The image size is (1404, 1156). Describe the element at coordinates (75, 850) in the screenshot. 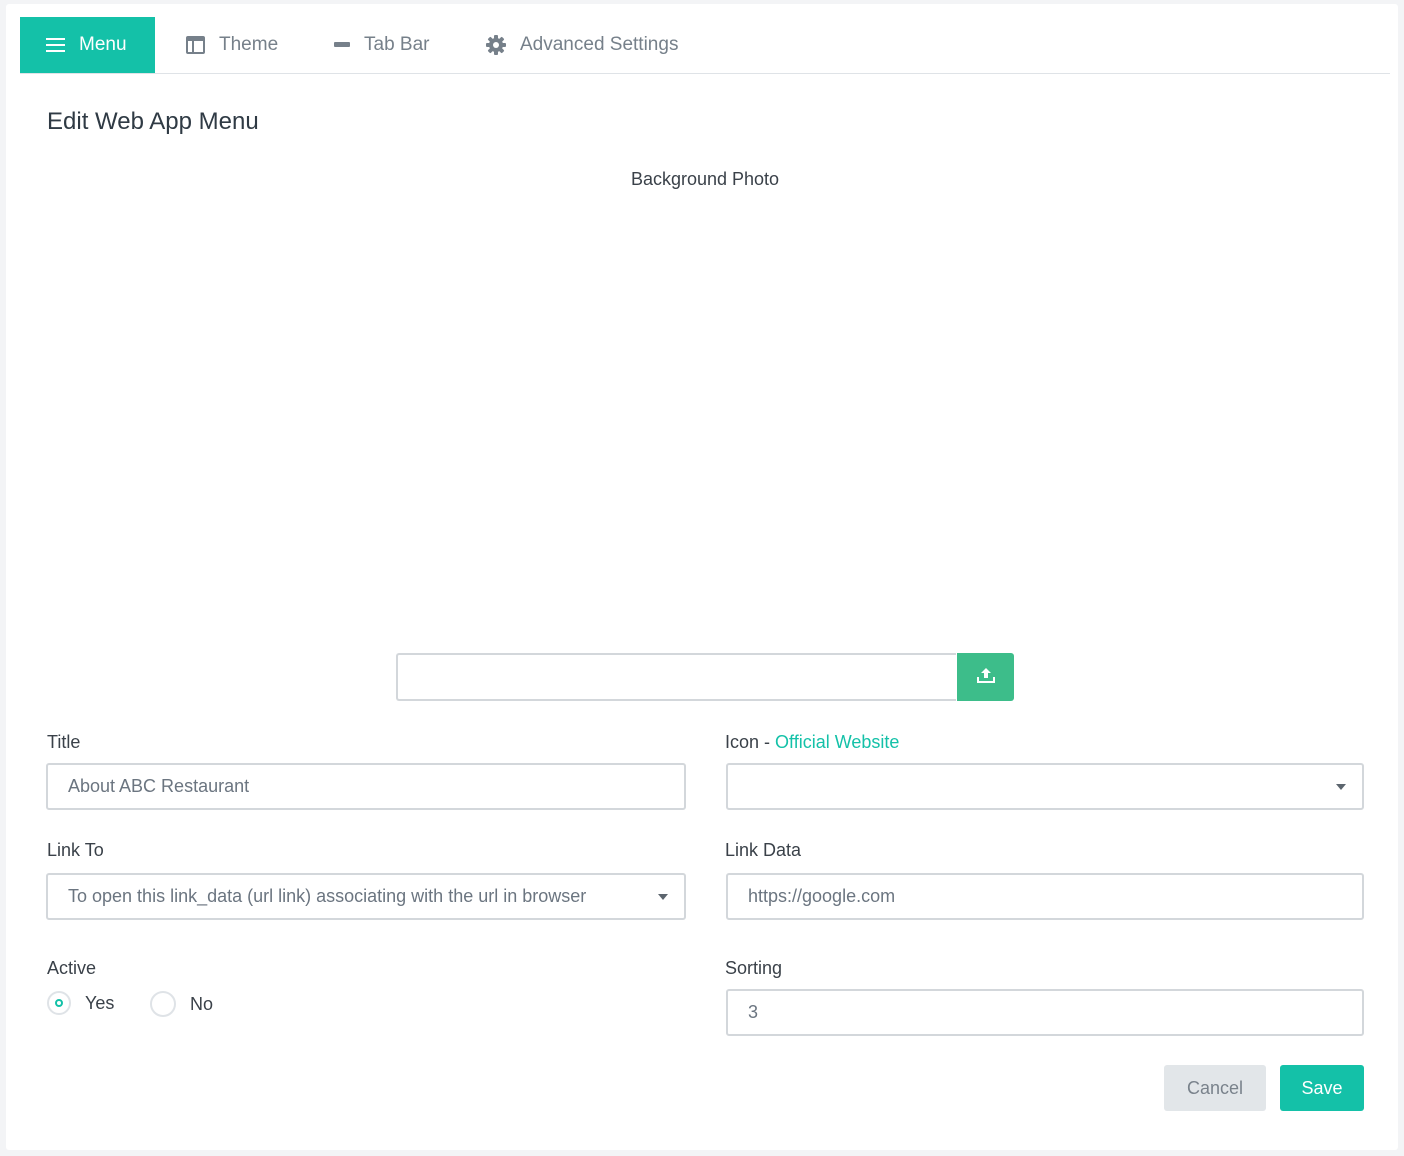

I see `link-to-label: Link To` at that location.